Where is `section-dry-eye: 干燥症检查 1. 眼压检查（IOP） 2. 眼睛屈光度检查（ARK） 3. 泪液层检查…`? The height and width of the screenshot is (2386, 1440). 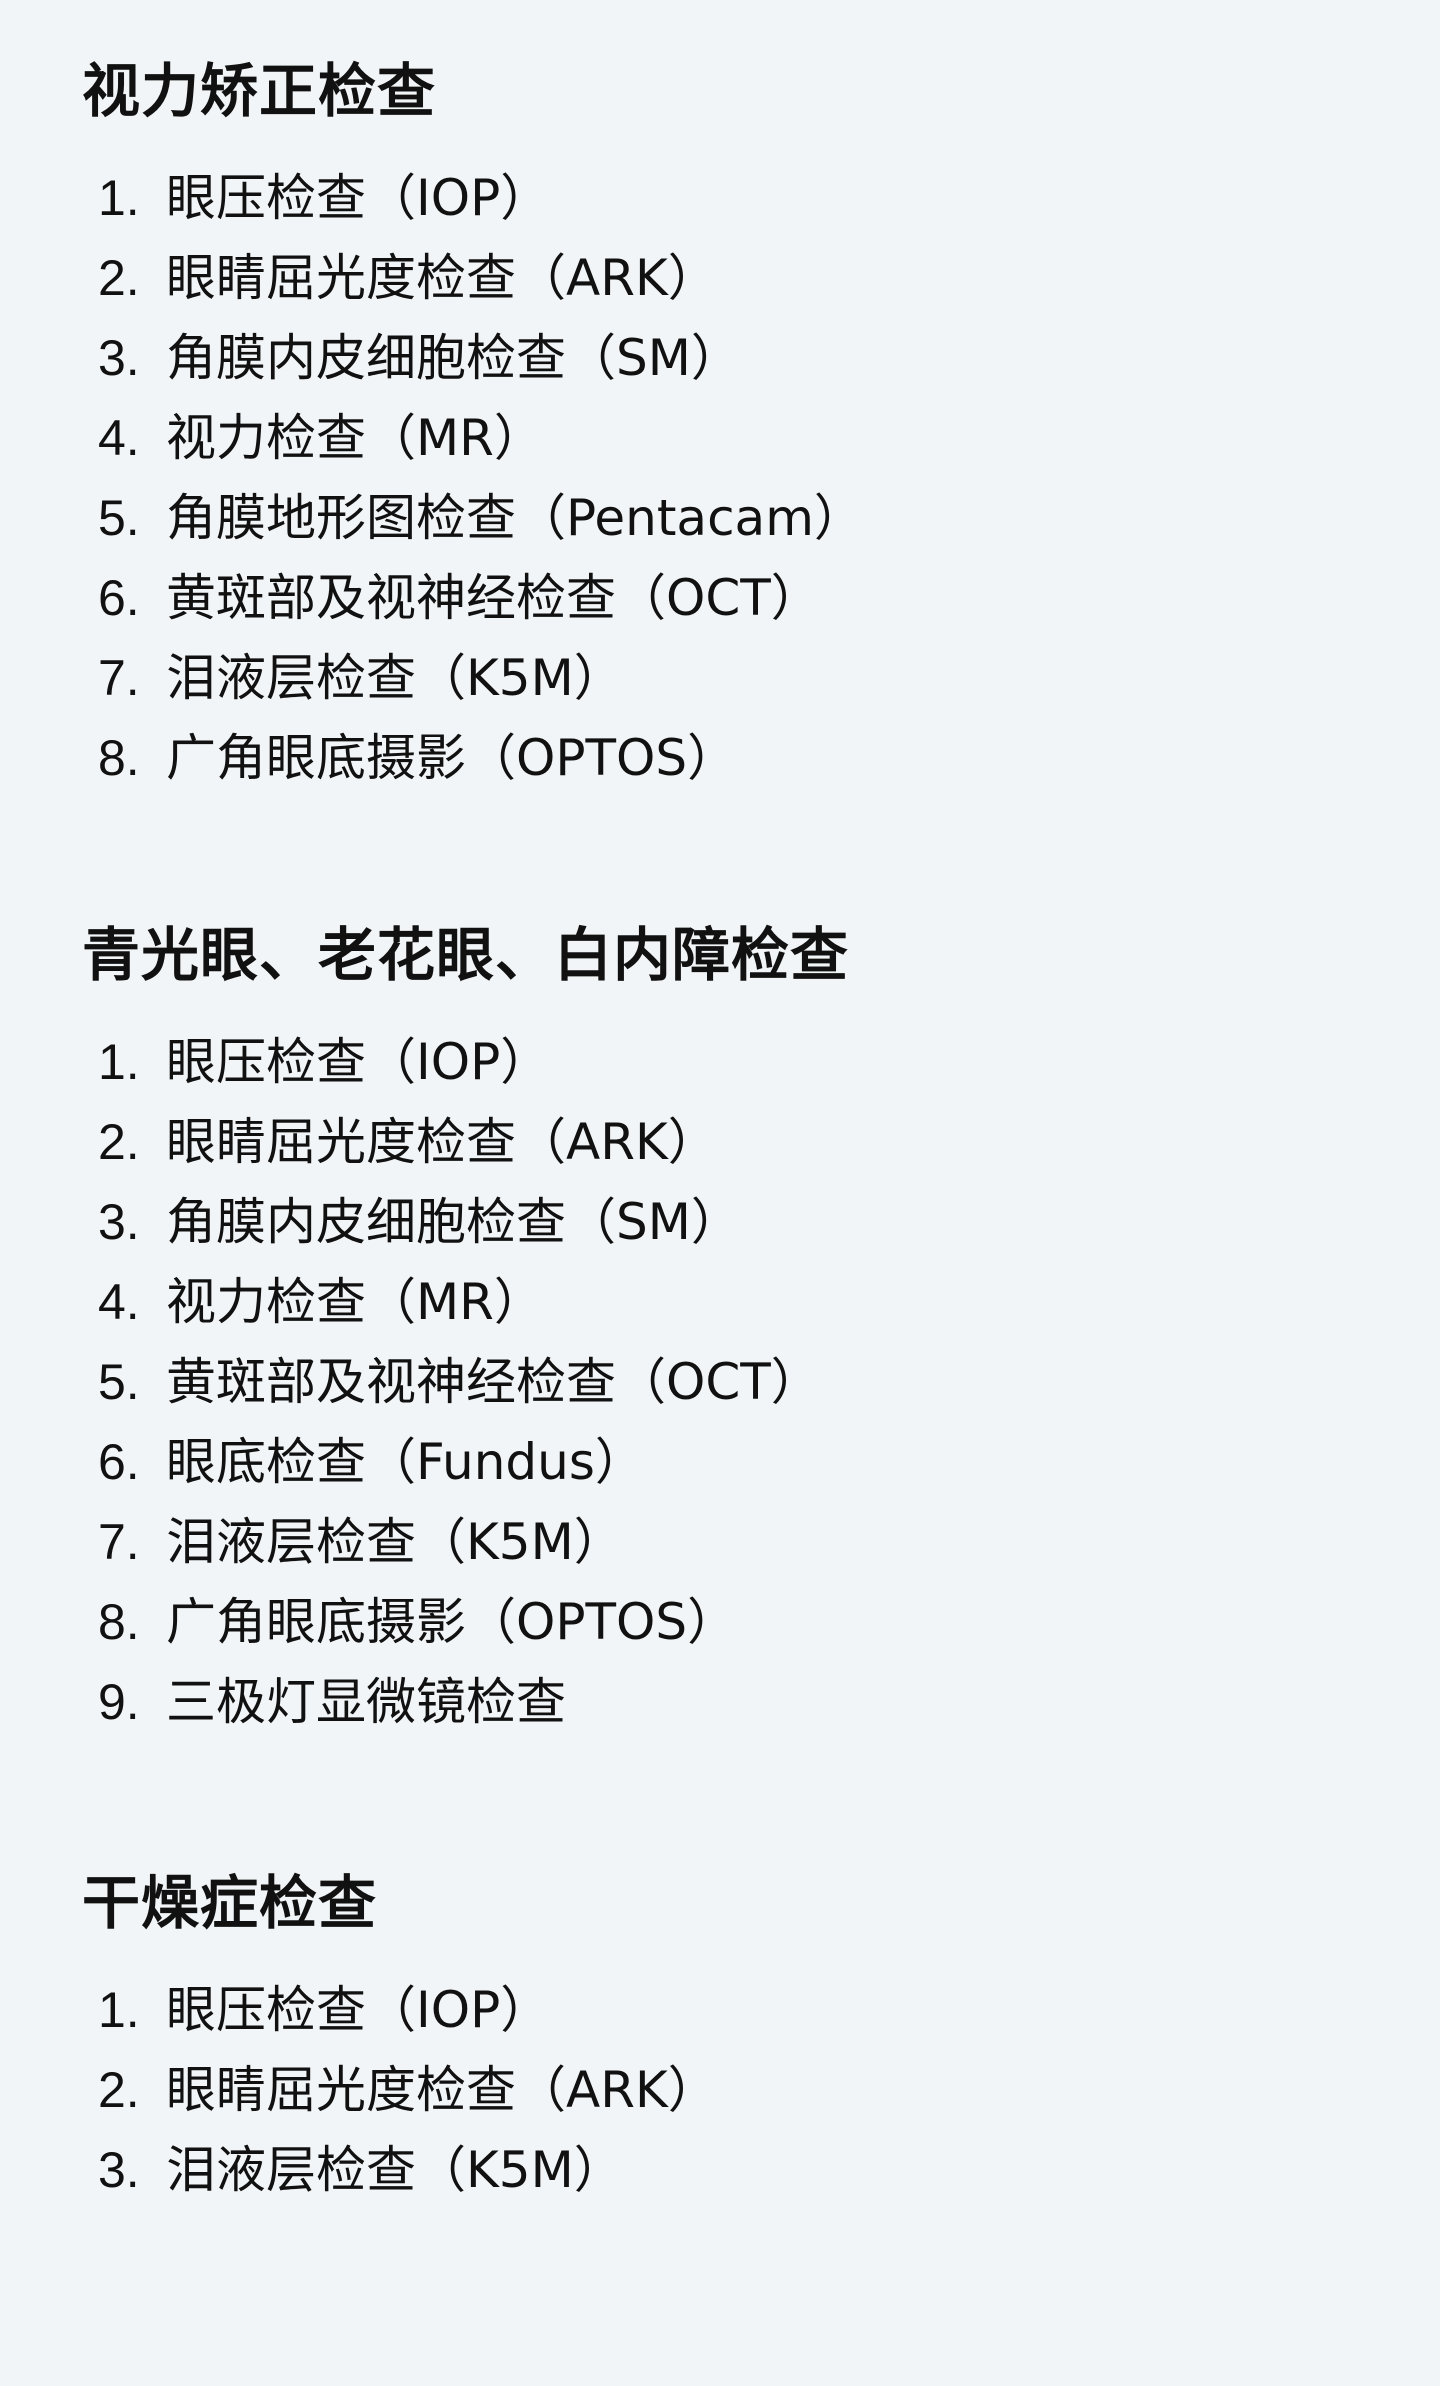
section-dry-eye: 干燥症检查 1. 眼压检查（IOP） 2. 眼睛屈光度检查（ARK） 3. 泪液层检查… is located at coordinates (732, 2035).